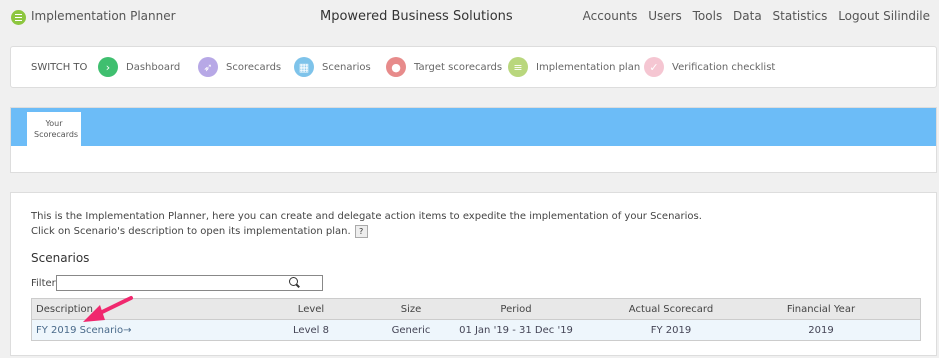 This screenshot has width=939, height=358. I want to click on nav-logout: Logout Silindile, so click(884, 16).